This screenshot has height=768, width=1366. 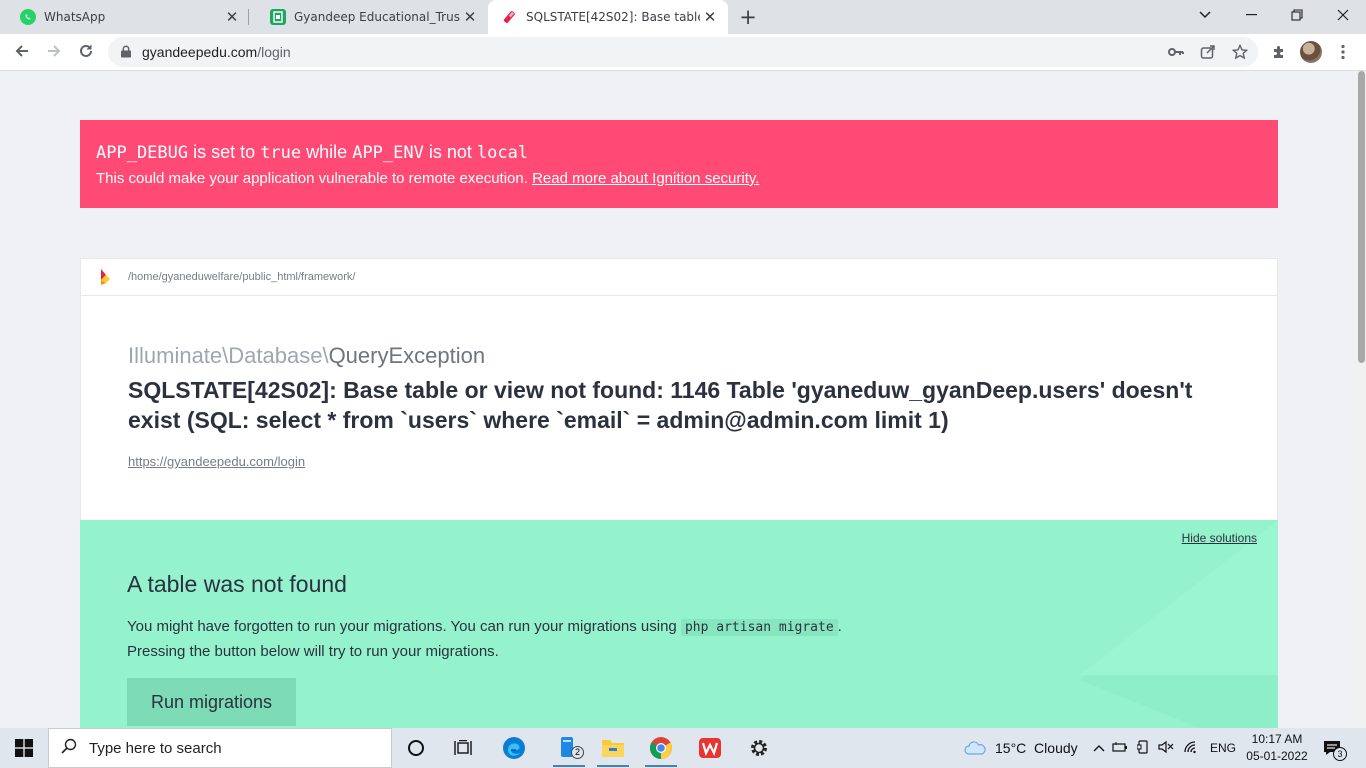 I want to click on chevron-down-icon, so click(x=1205, y=15).